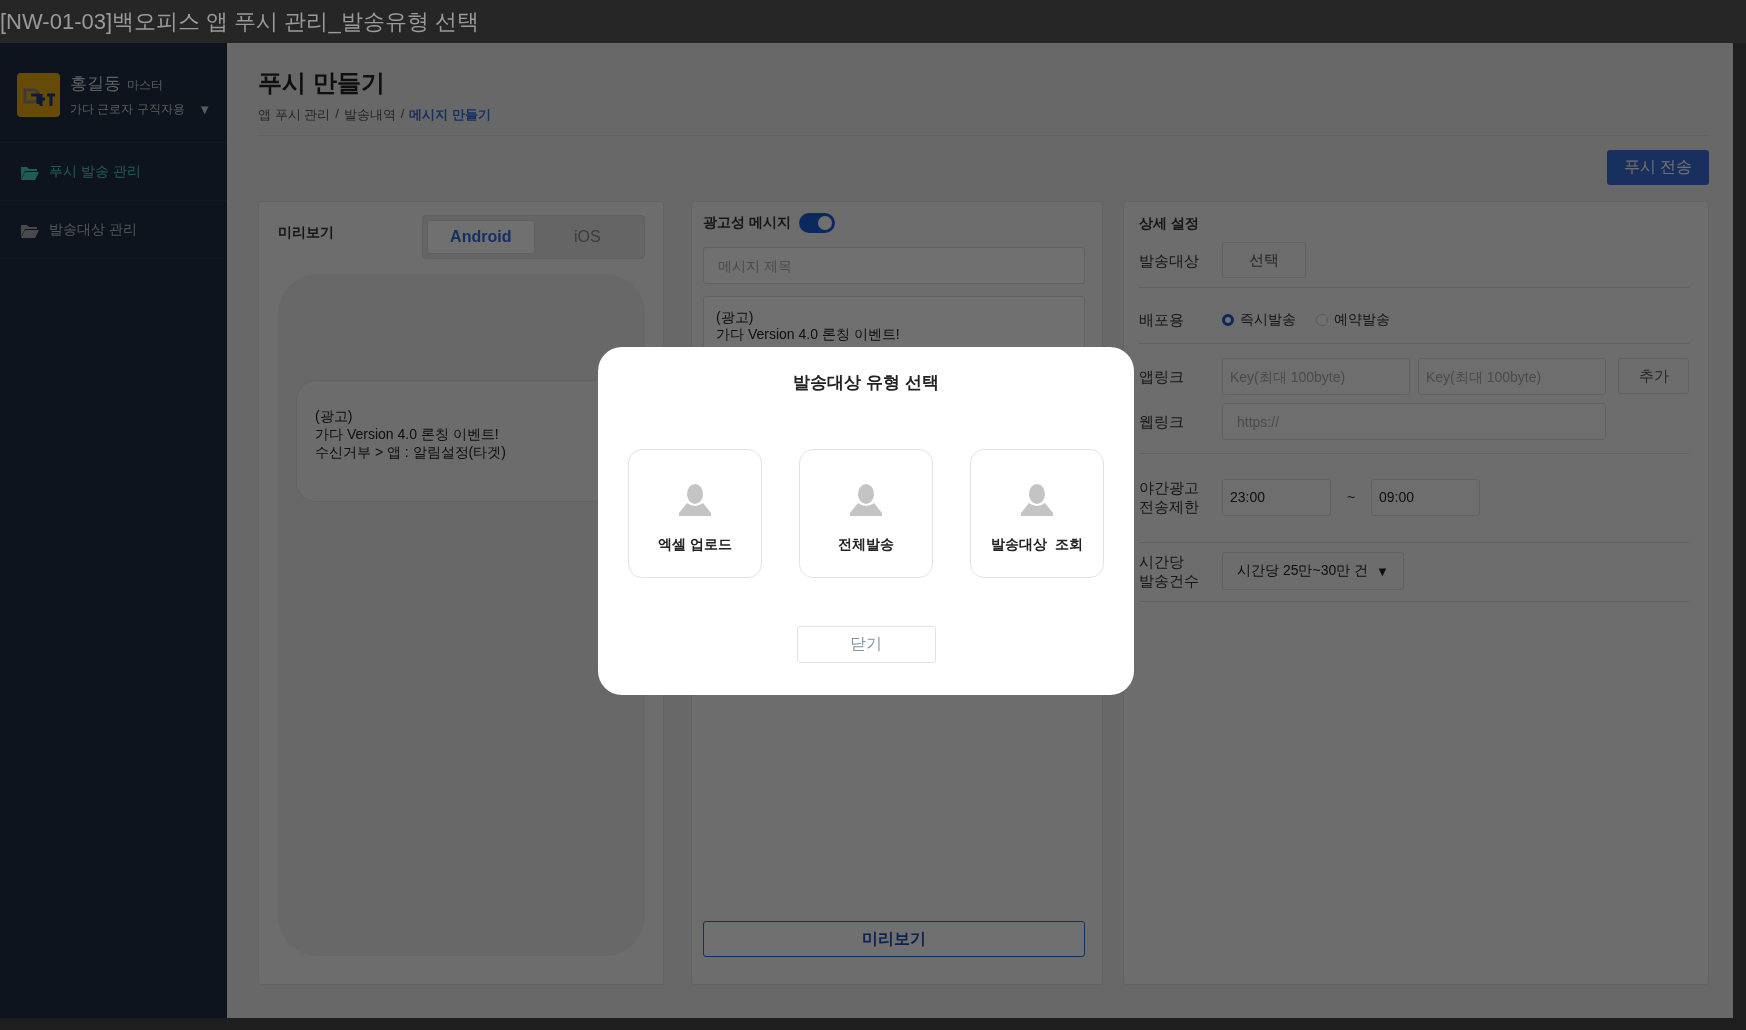 This screenshot has height=1030, width=1746. What do you see at coordinates (1658, 167) in the screenshot?
I see `send-push-button: 푸시 전송` at bounding box center [1658, 167].